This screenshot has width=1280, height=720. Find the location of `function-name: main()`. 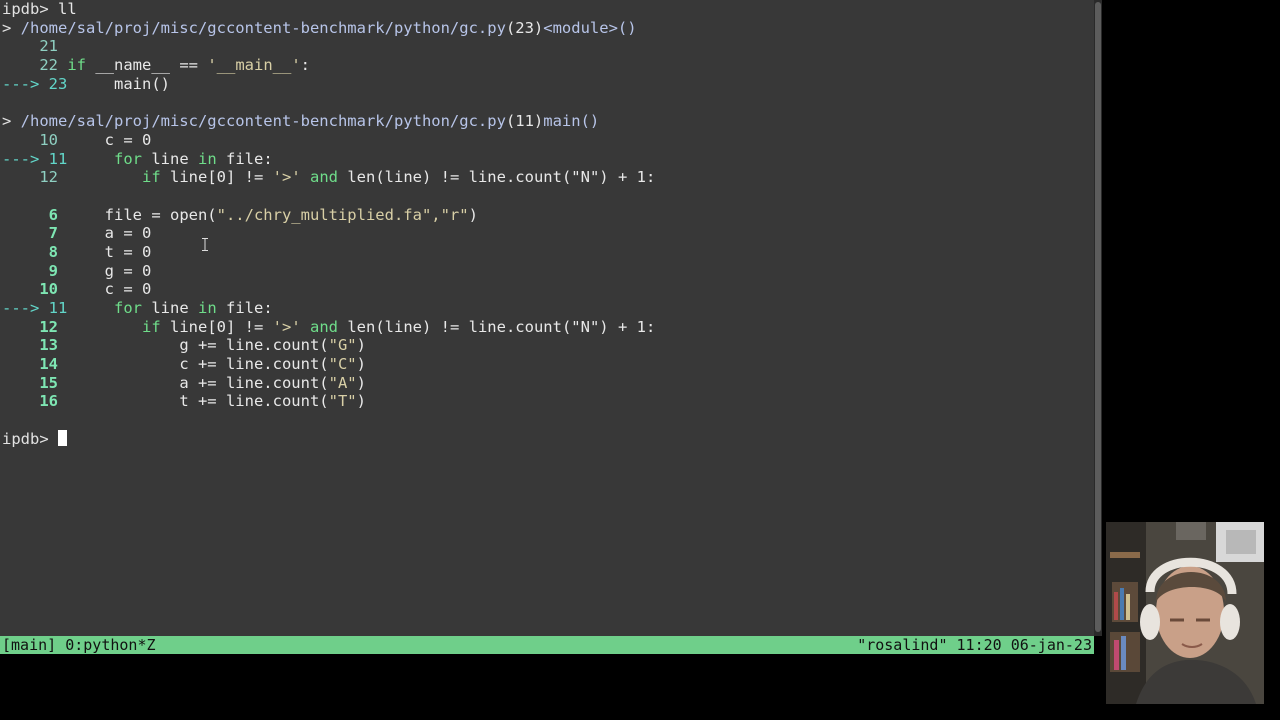

function-name: main() is located at coordinates (571, 121).